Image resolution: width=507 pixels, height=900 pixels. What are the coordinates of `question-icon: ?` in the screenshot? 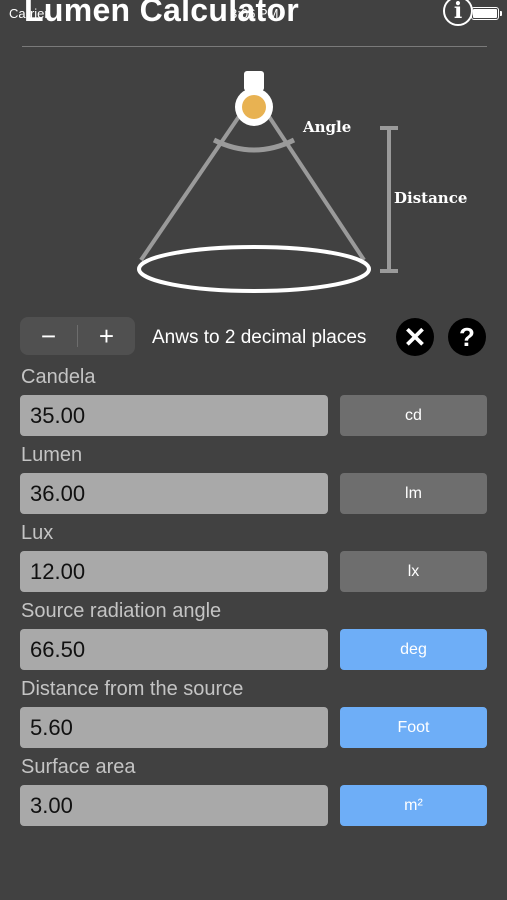 It's located at (467, 337).